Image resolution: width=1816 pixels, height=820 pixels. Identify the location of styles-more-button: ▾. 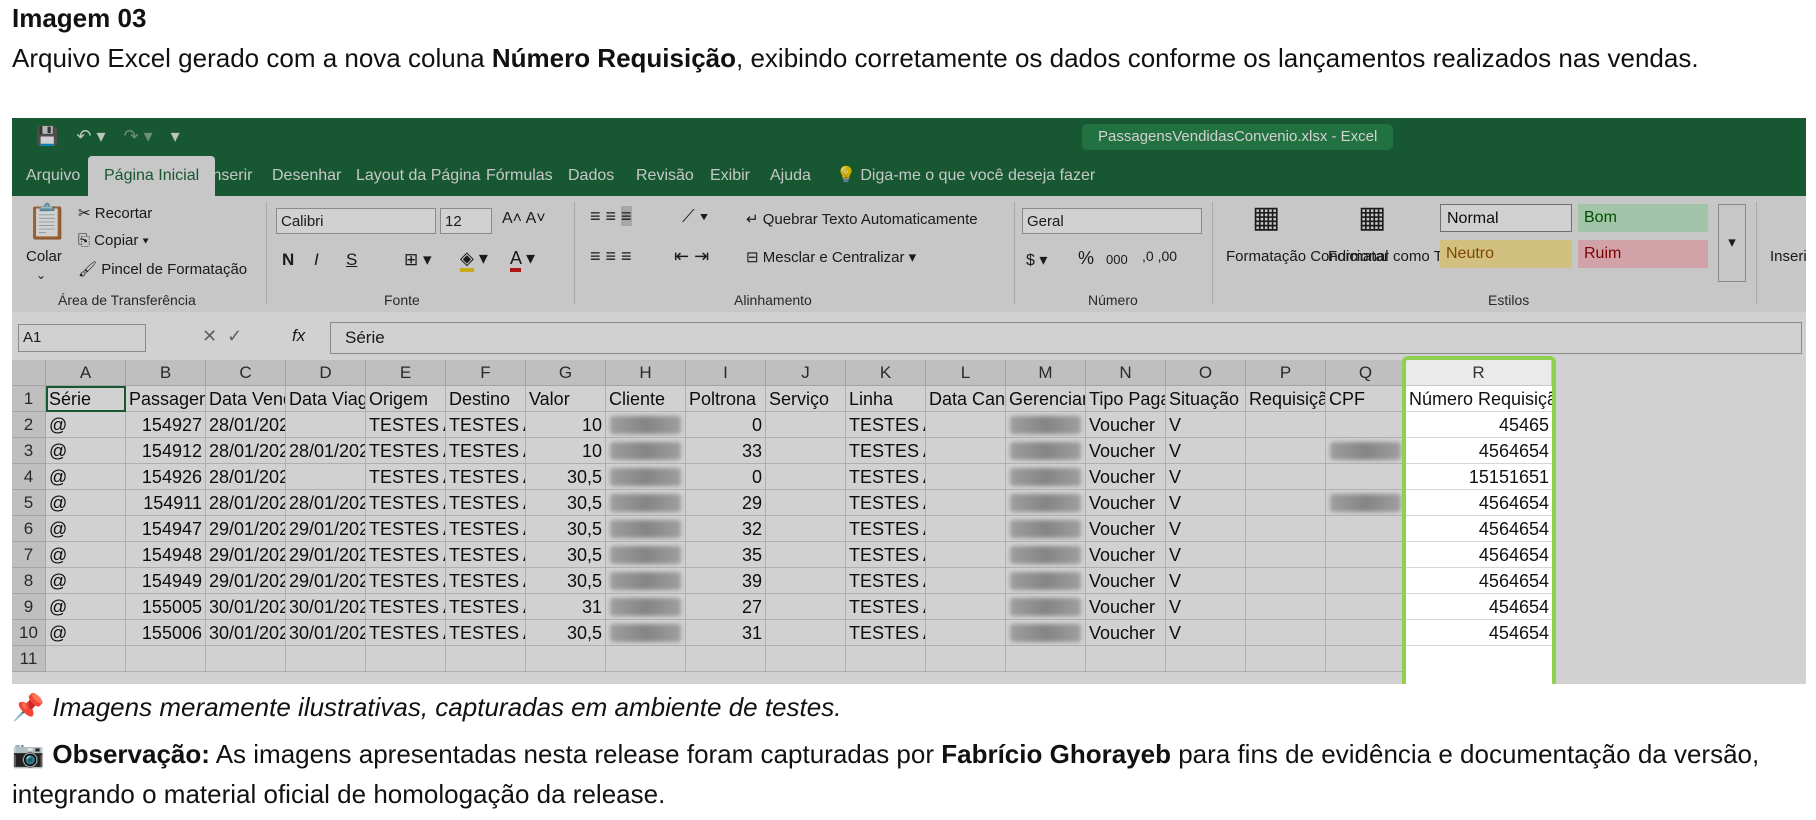
(1732, 243).